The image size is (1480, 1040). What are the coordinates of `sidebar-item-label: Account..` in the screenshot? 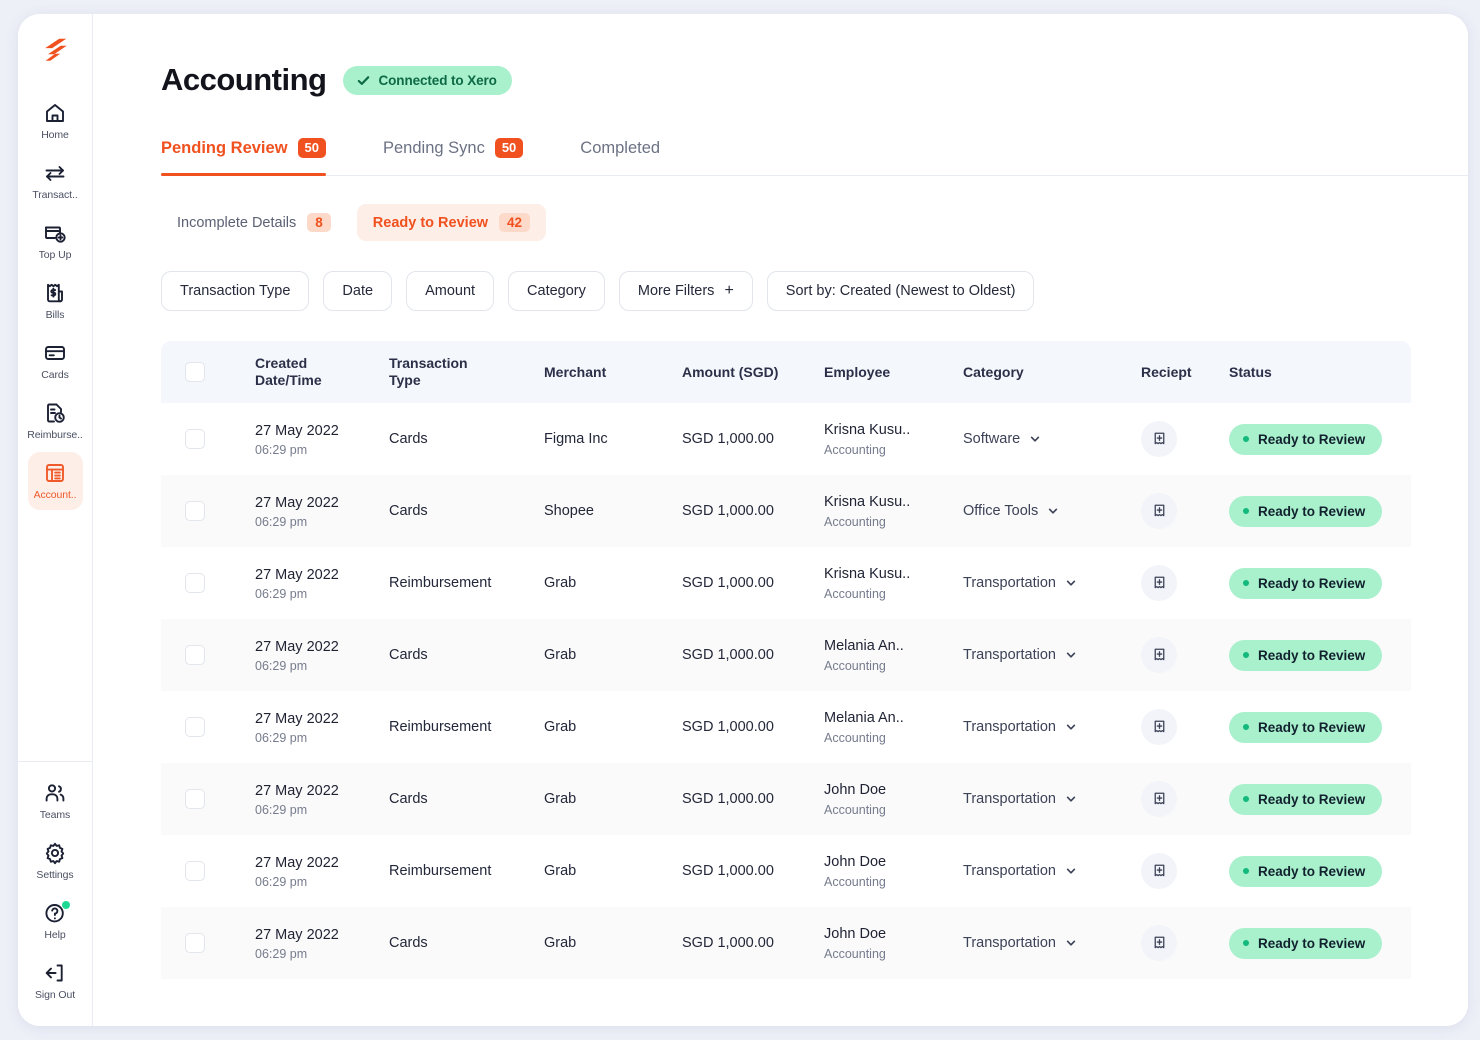 It's located at (55, 495).